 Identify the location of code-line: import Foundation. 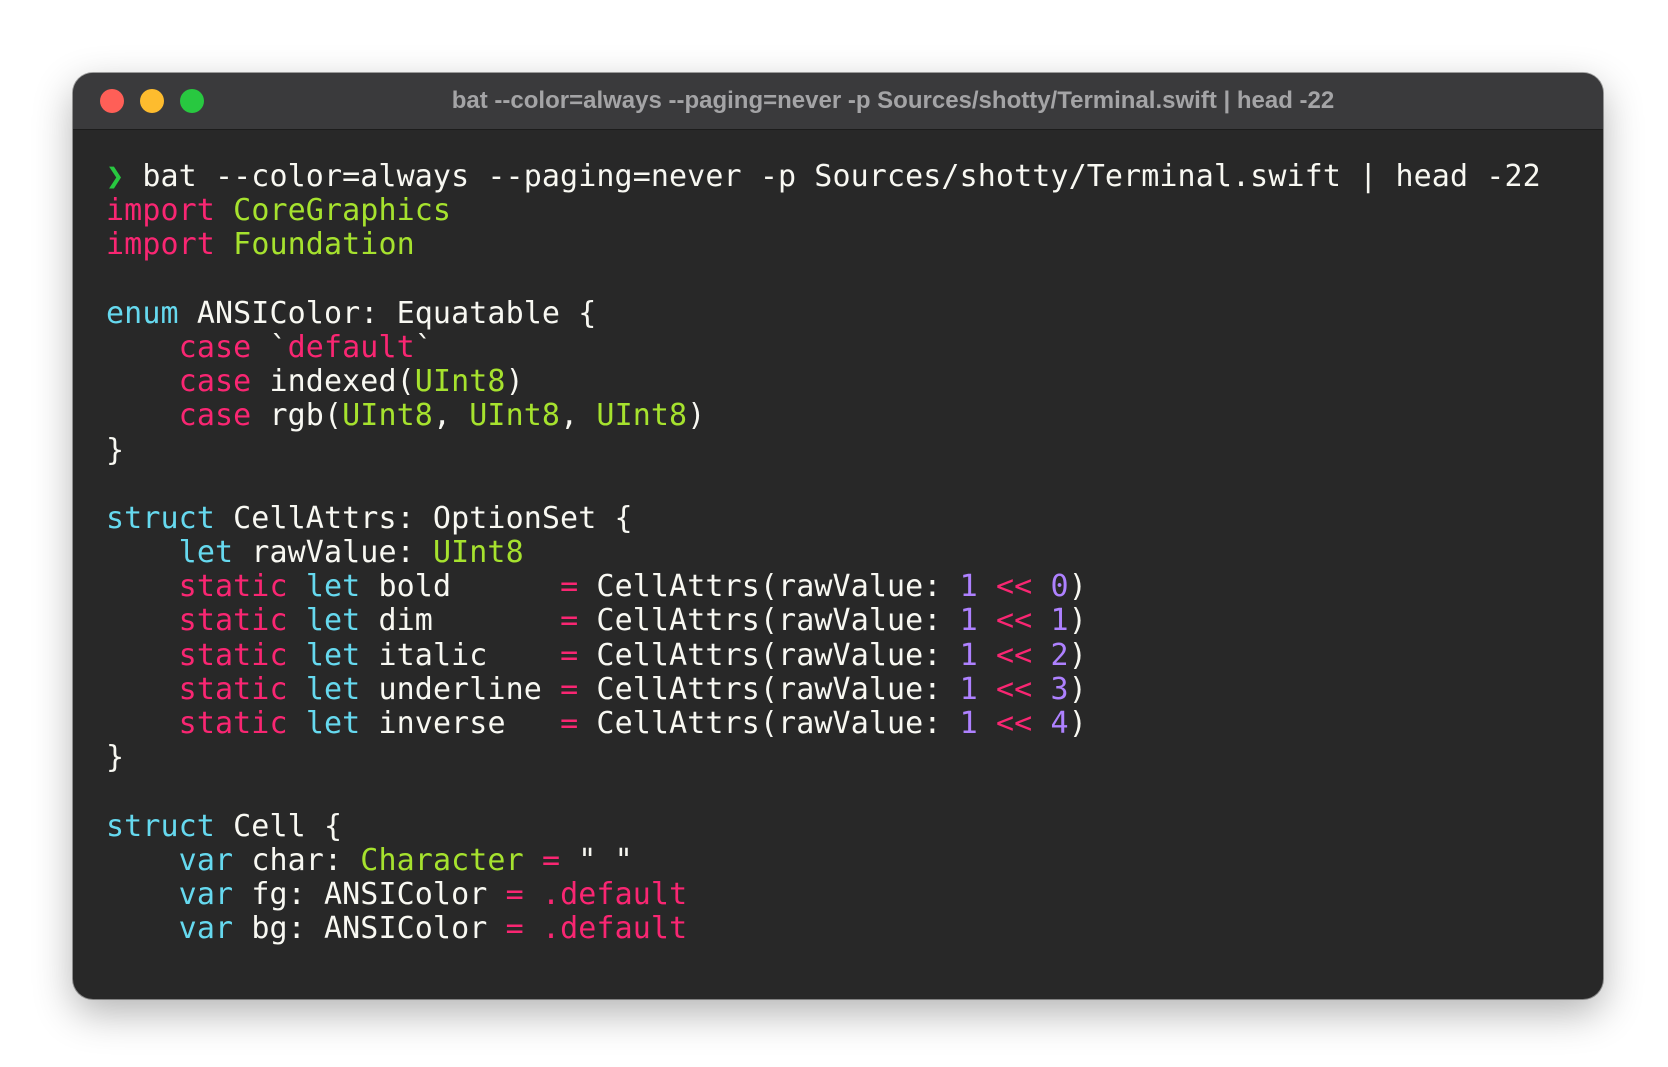
(823, 245).